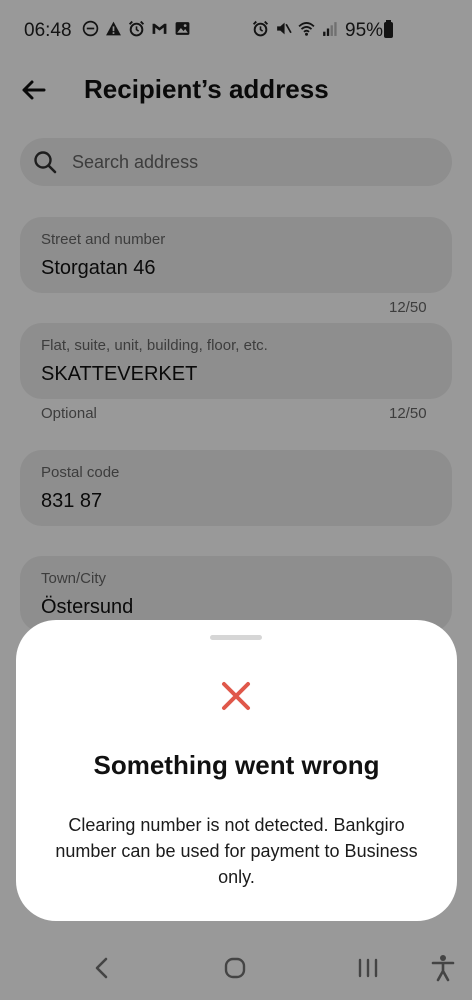 The width and height of the screenshot is (472, 1000). I want to click on back-nav-icon, so click(101, 968).